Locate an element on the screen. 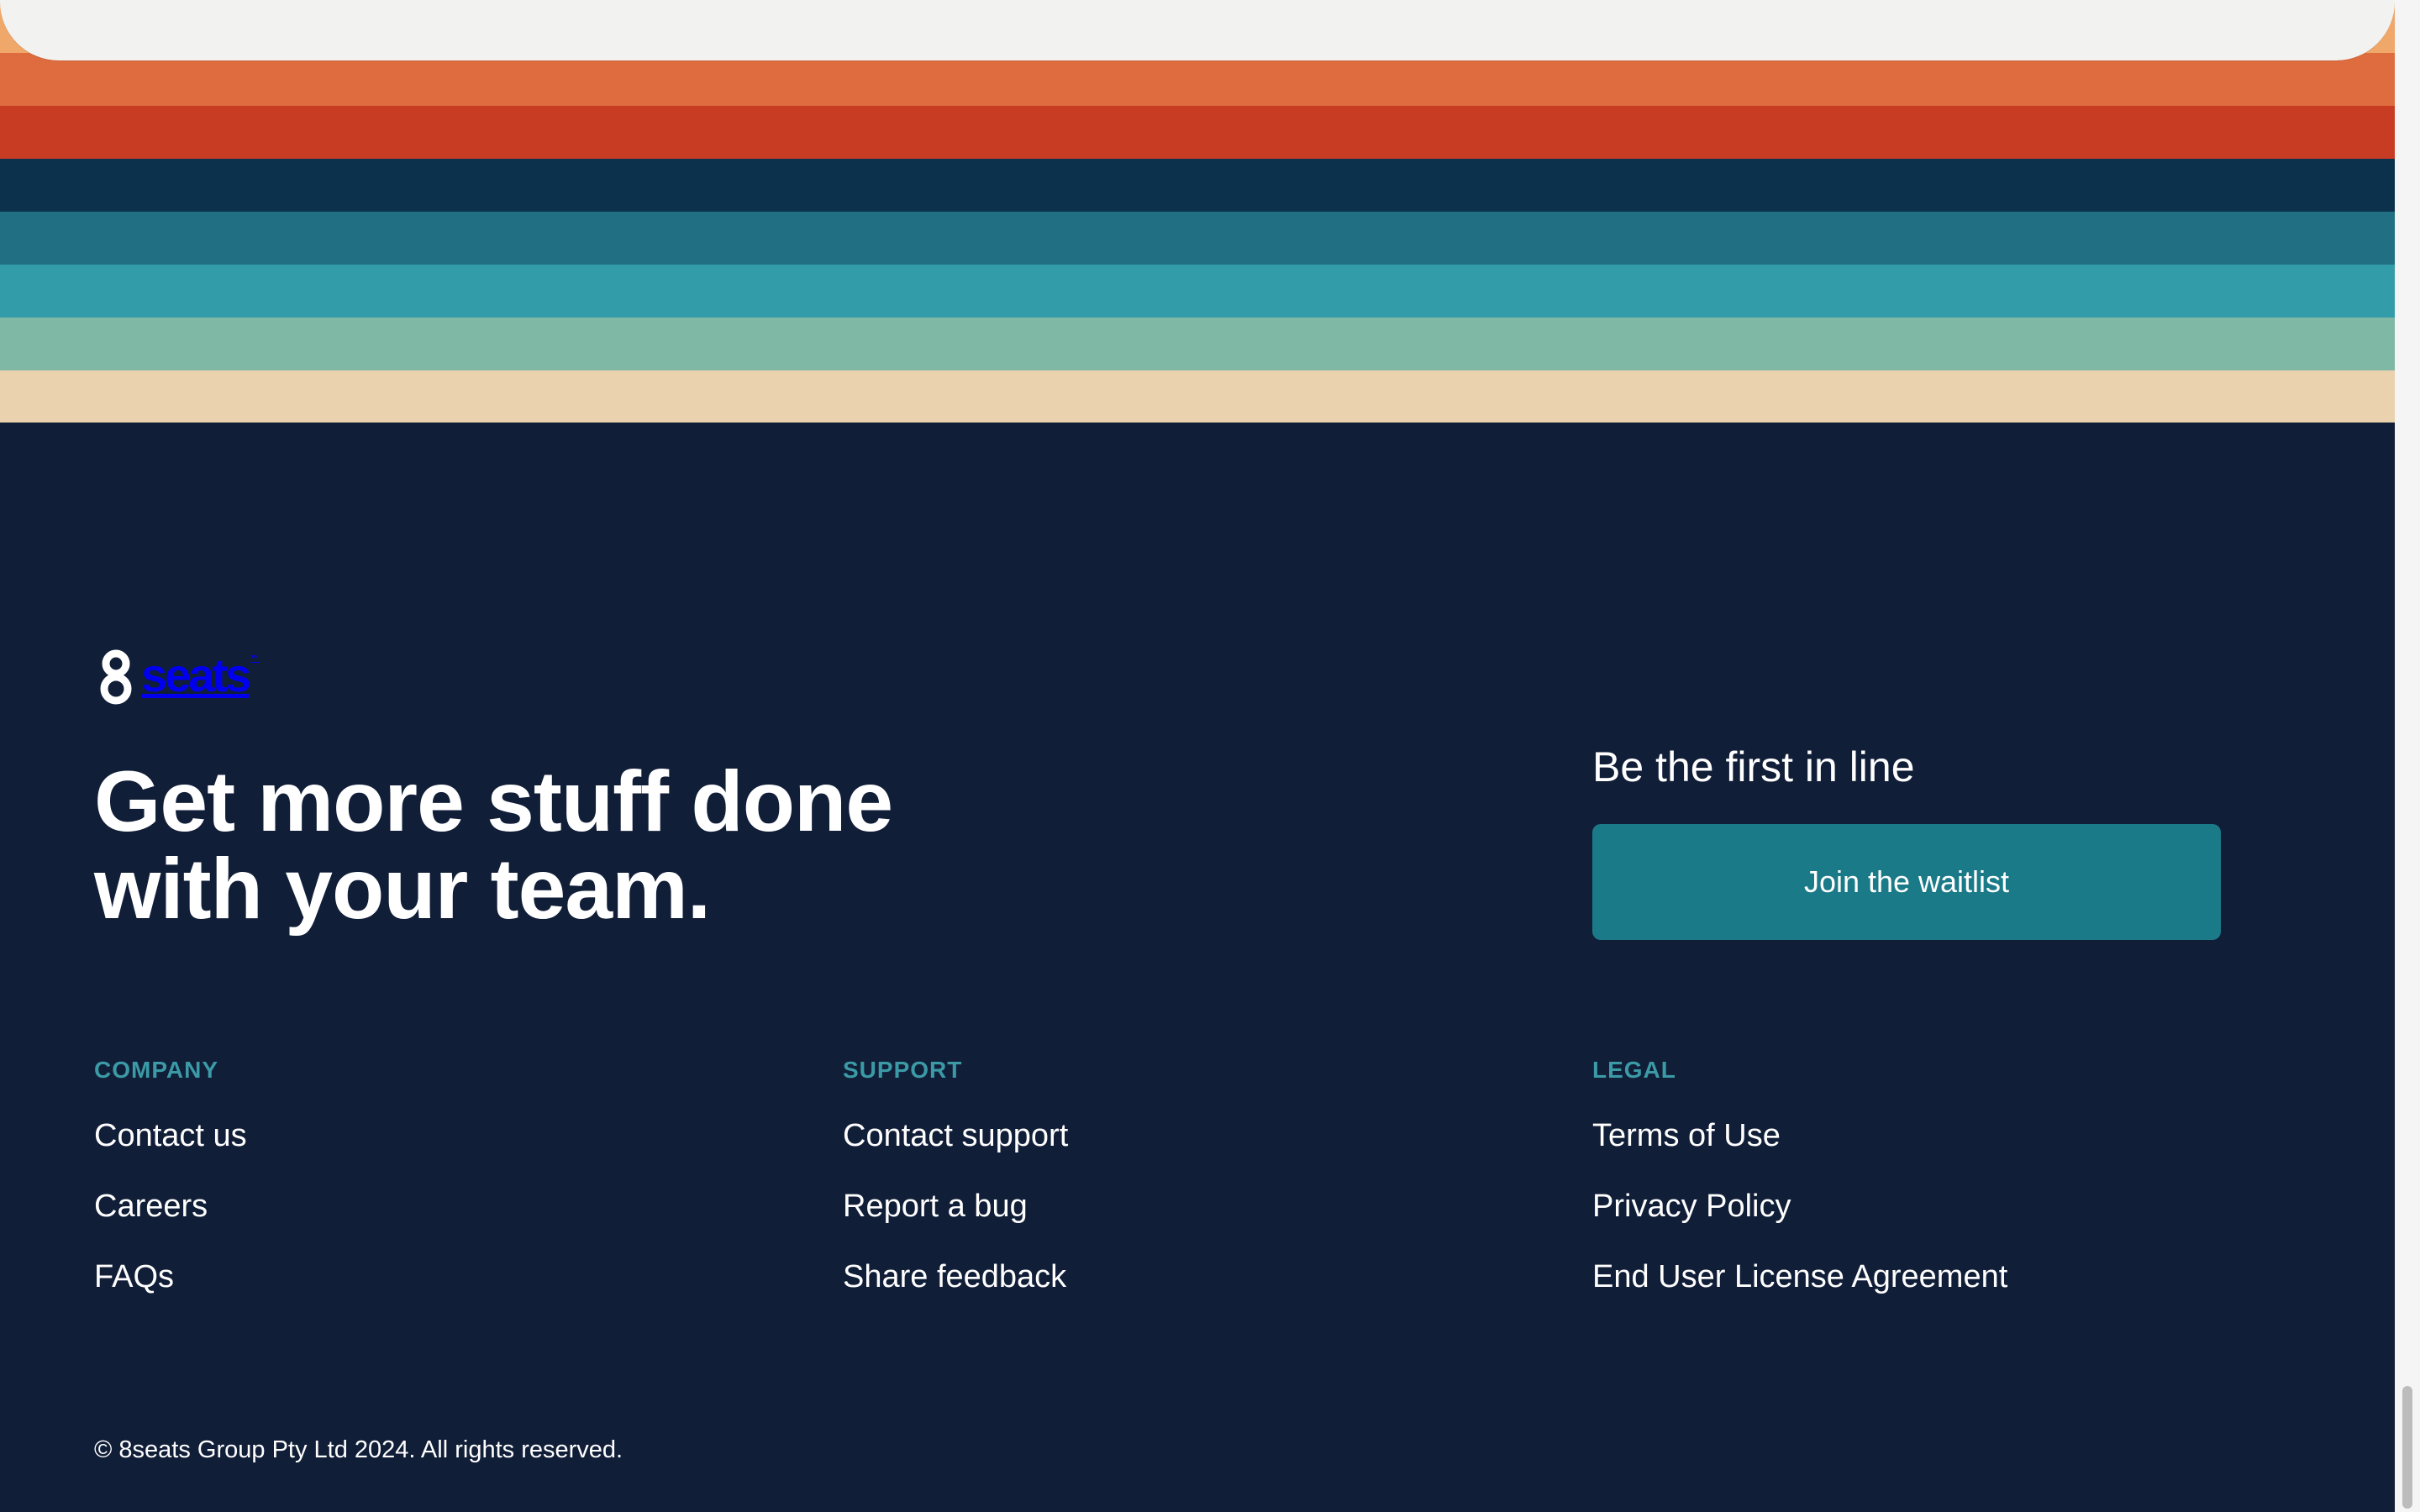  list-item: Report a bug is located at coordinates (1162, 1206).